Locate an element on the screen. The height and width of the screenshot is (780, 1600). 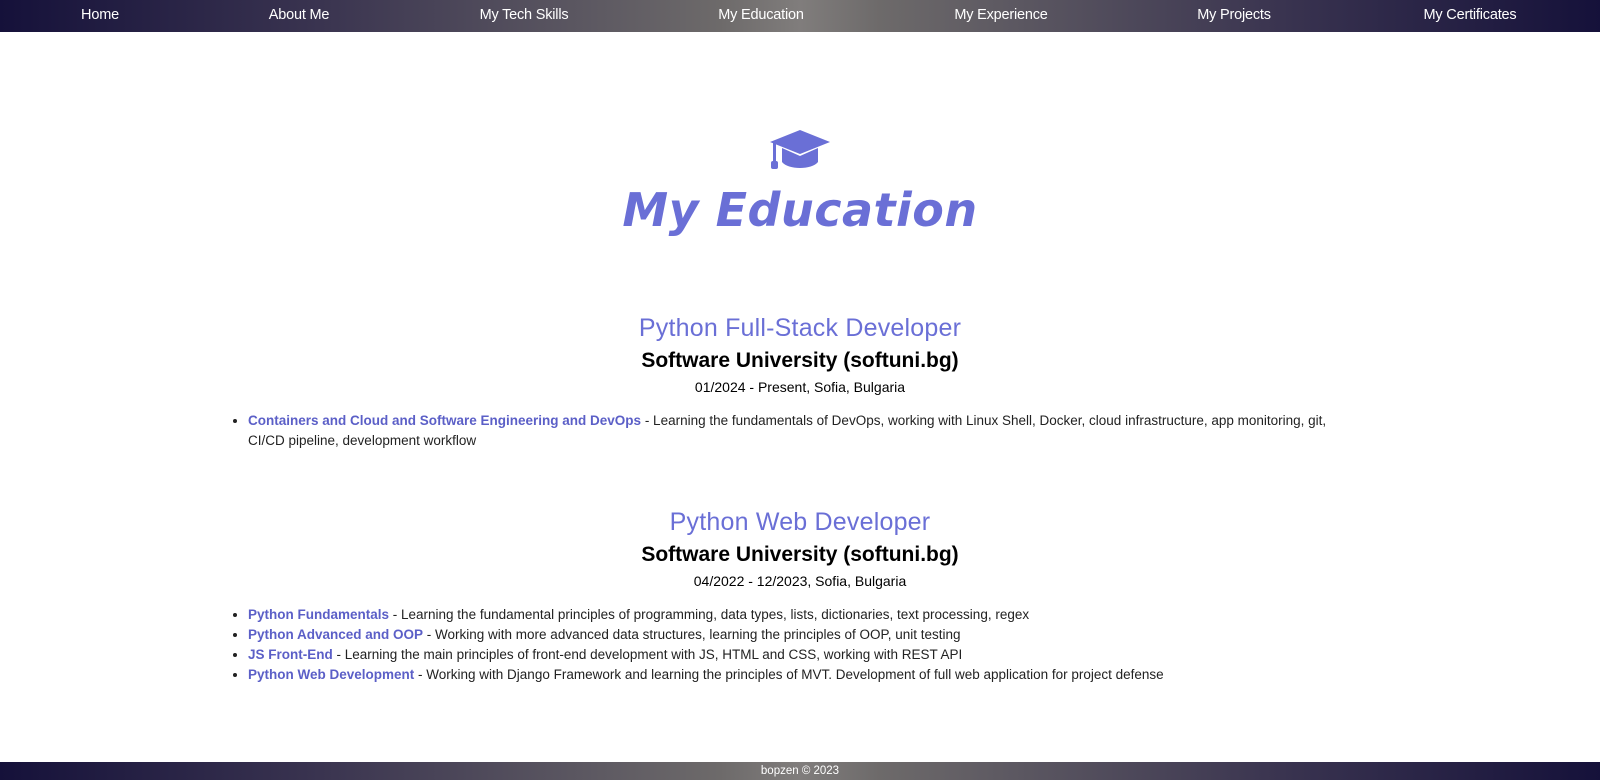
nav-certificates-link: My Certificates is located at coordinates (1470, 16).